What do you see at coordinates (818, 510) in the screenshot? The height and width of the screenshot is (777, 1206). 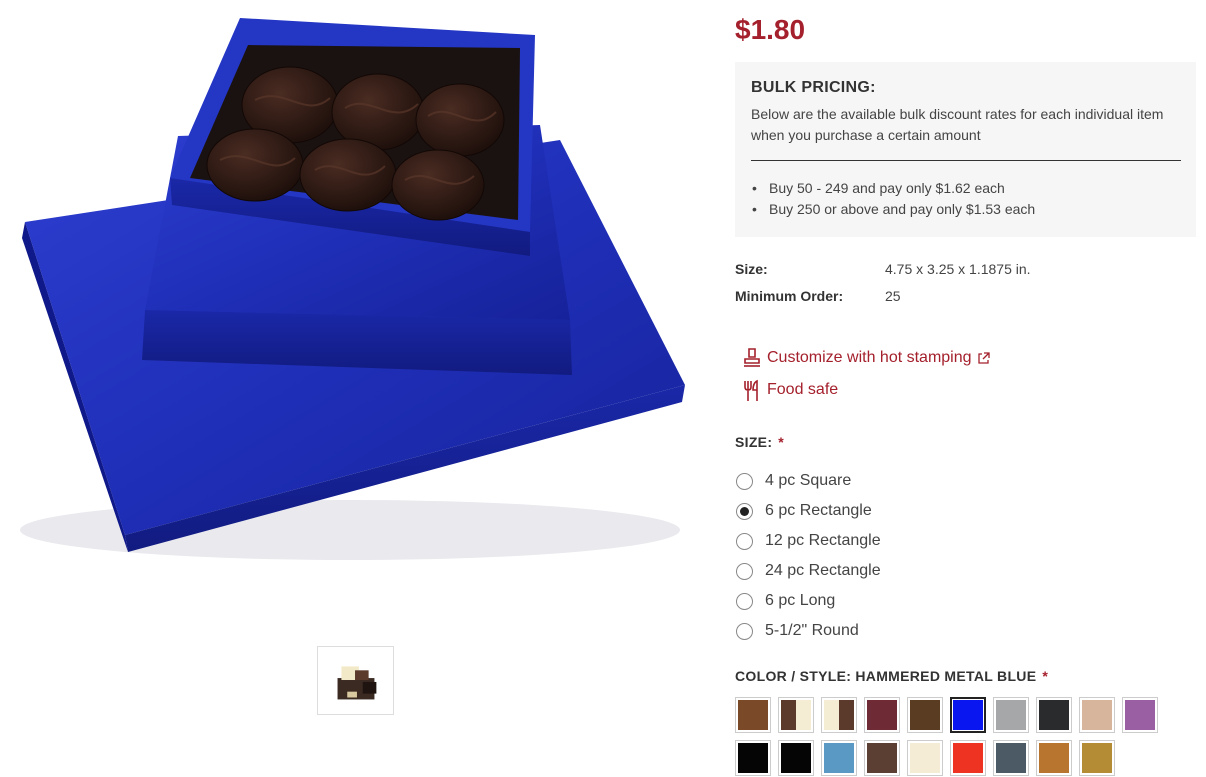 I see `size-option-label: 6 pc Rectangle` at bounding box center [818, 510].